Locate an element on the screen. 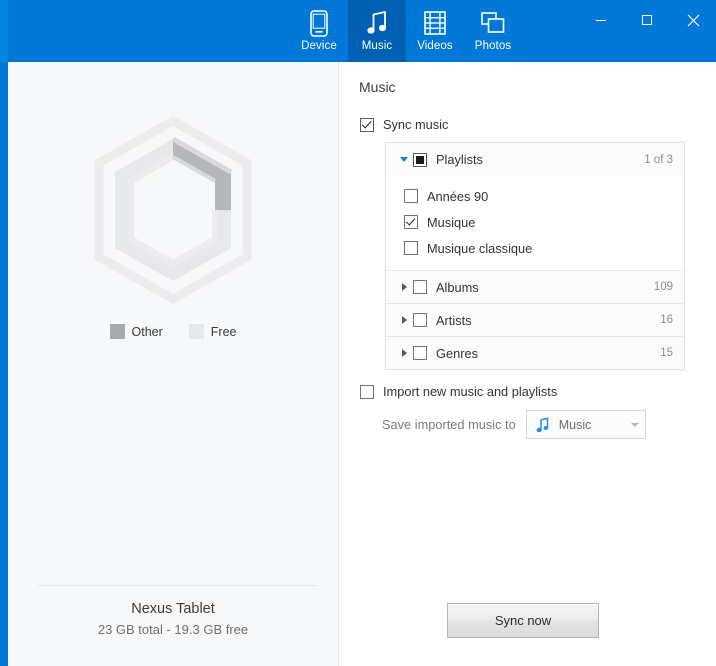 This screenshot has height=666, width=716. tab-videos: Videos is located at coordinates (435, 31).